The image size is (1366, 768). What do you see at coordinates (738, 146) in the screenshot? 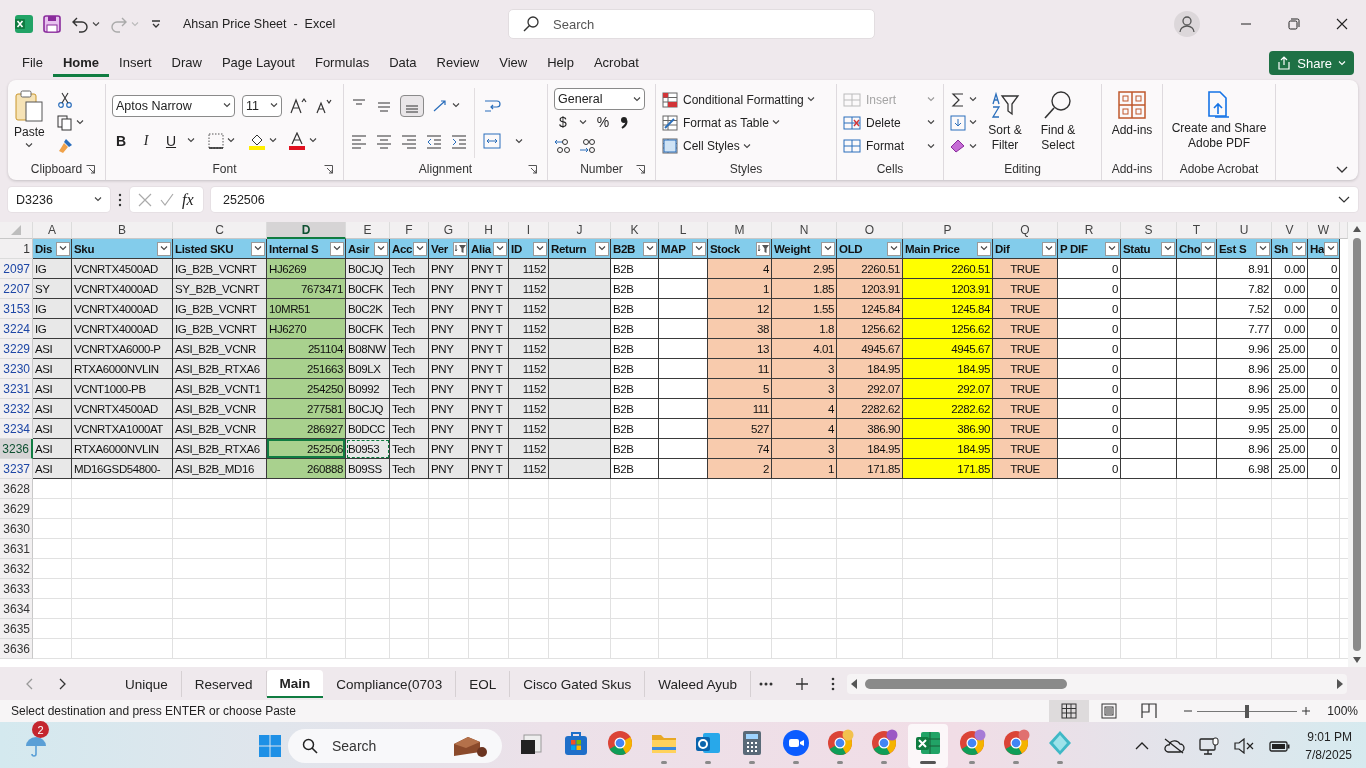
I see `style-menu-button: Cell Styles` at bounding box center [738, 146].